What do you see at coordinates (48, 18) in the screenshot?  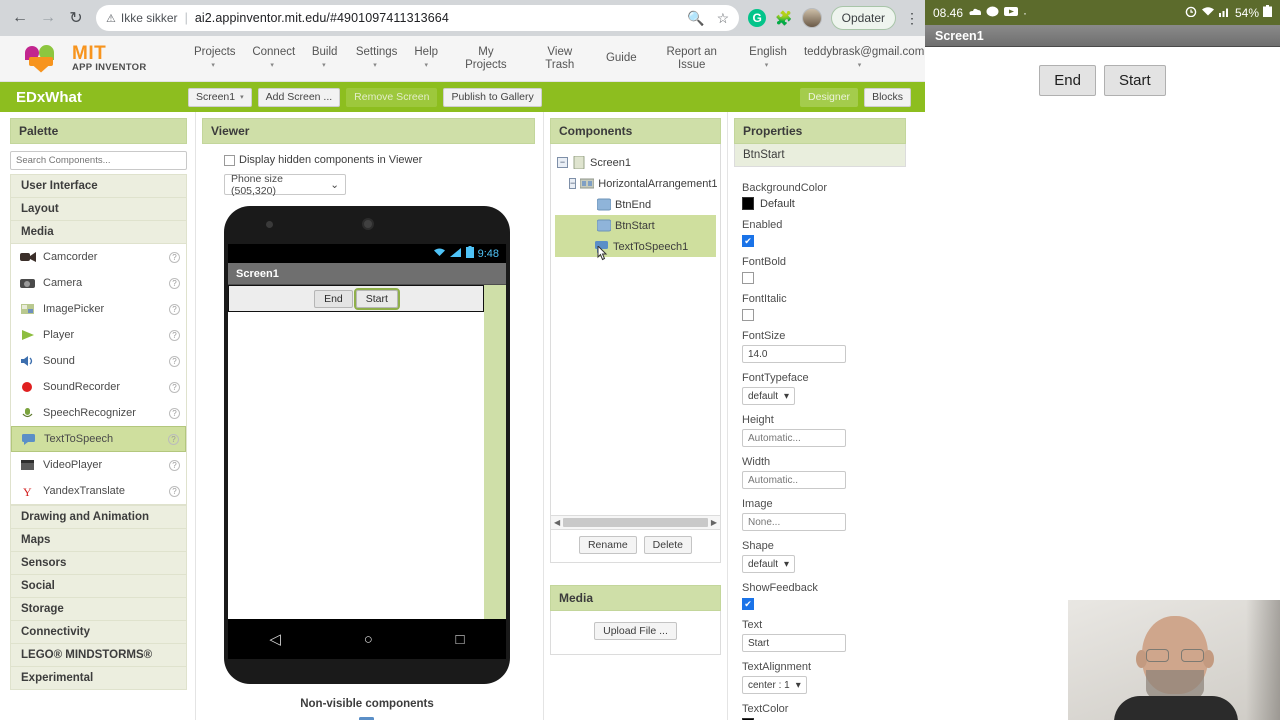 I see `forward-arrow-icon: →` at bounding box center [48, 18].